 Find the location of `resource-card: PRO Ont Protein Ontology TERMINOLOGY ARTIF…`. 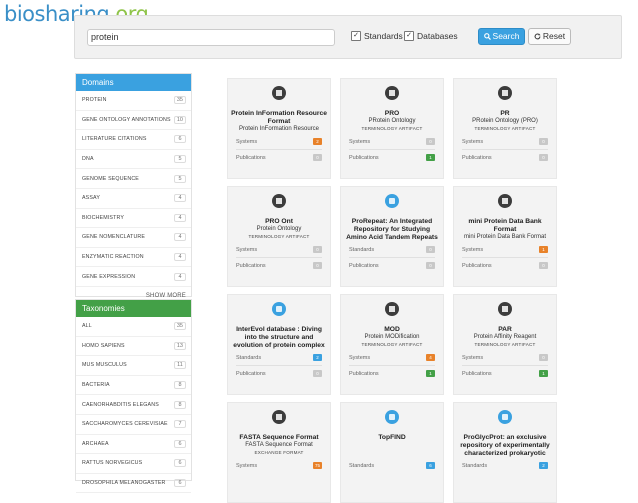

resource-card: PRO Ont Protein Ontology TERMINOLOGY ARTIF… is located at coordinates (279, 236).